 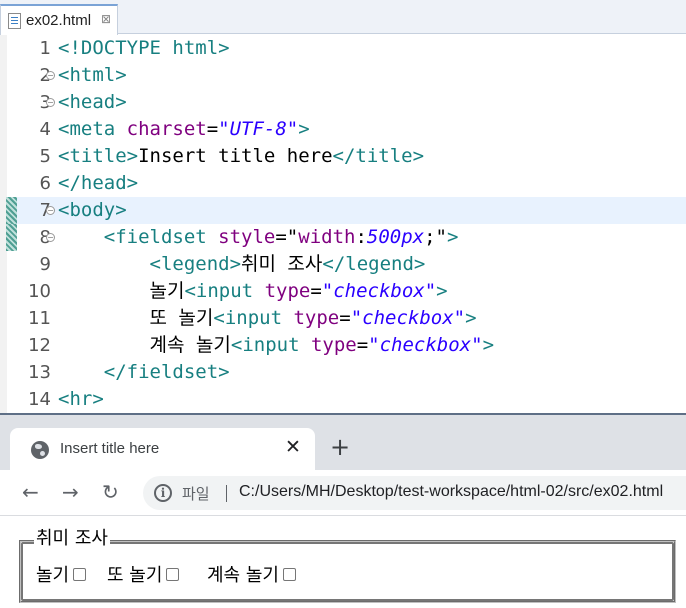 I want to click on reload-button: ↻, so click(x=110, y=492).